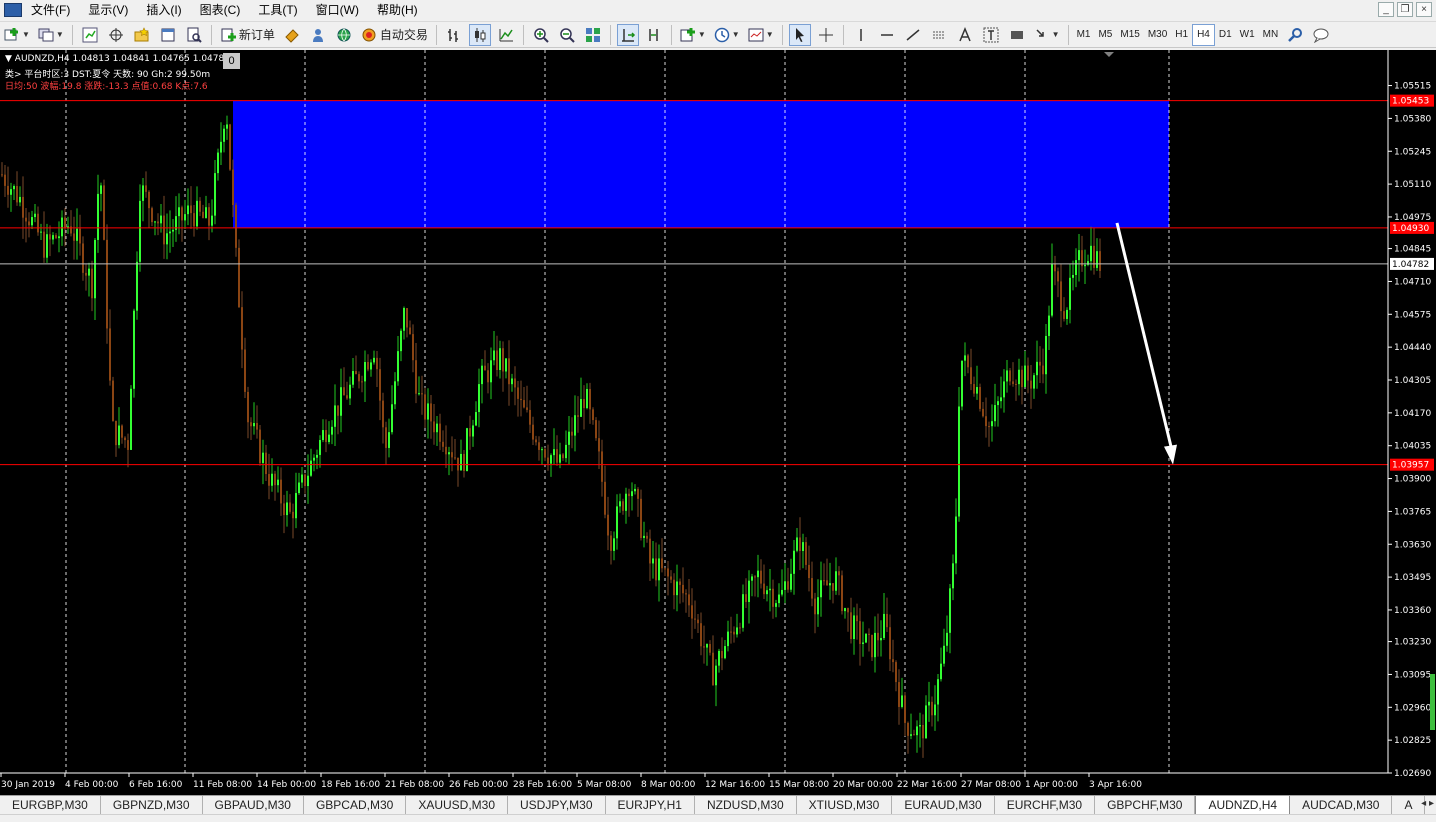 The width and height of the screenshot is (1436, 822). What do you see at coordinates (627, 34) in the screenshot?
I see `auto-scroll-button` at bounding box center [627, 34].